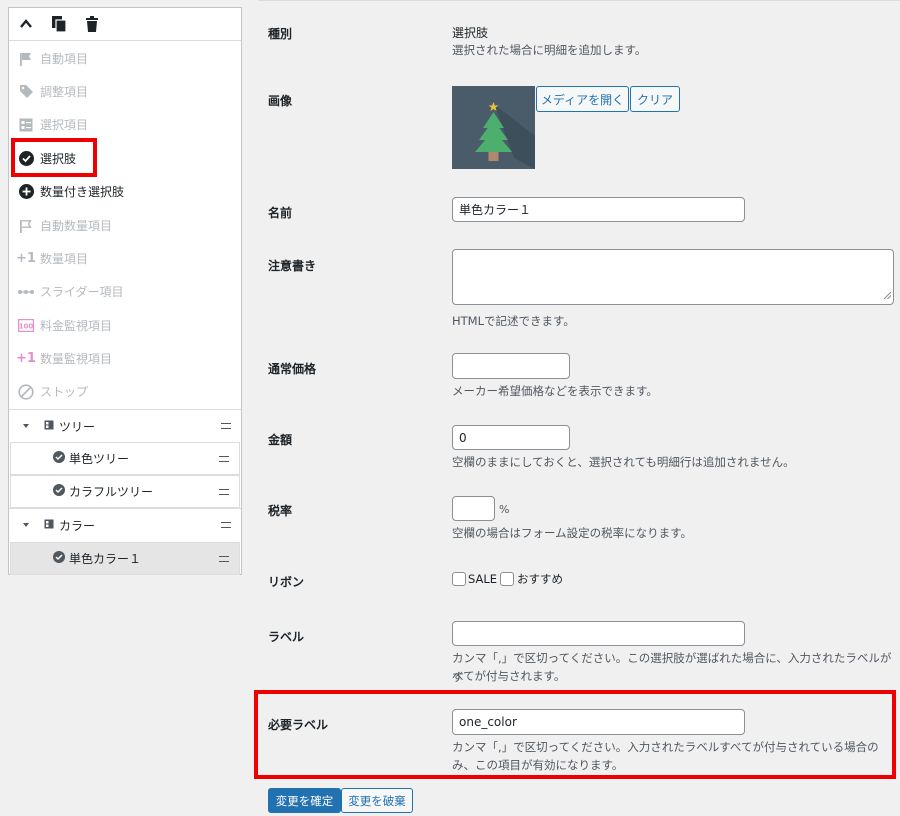 This screenshot has width=900, height=816. I want to click on palette-item-quantity-choice: 数量付き選択肢, so click(125, 191).